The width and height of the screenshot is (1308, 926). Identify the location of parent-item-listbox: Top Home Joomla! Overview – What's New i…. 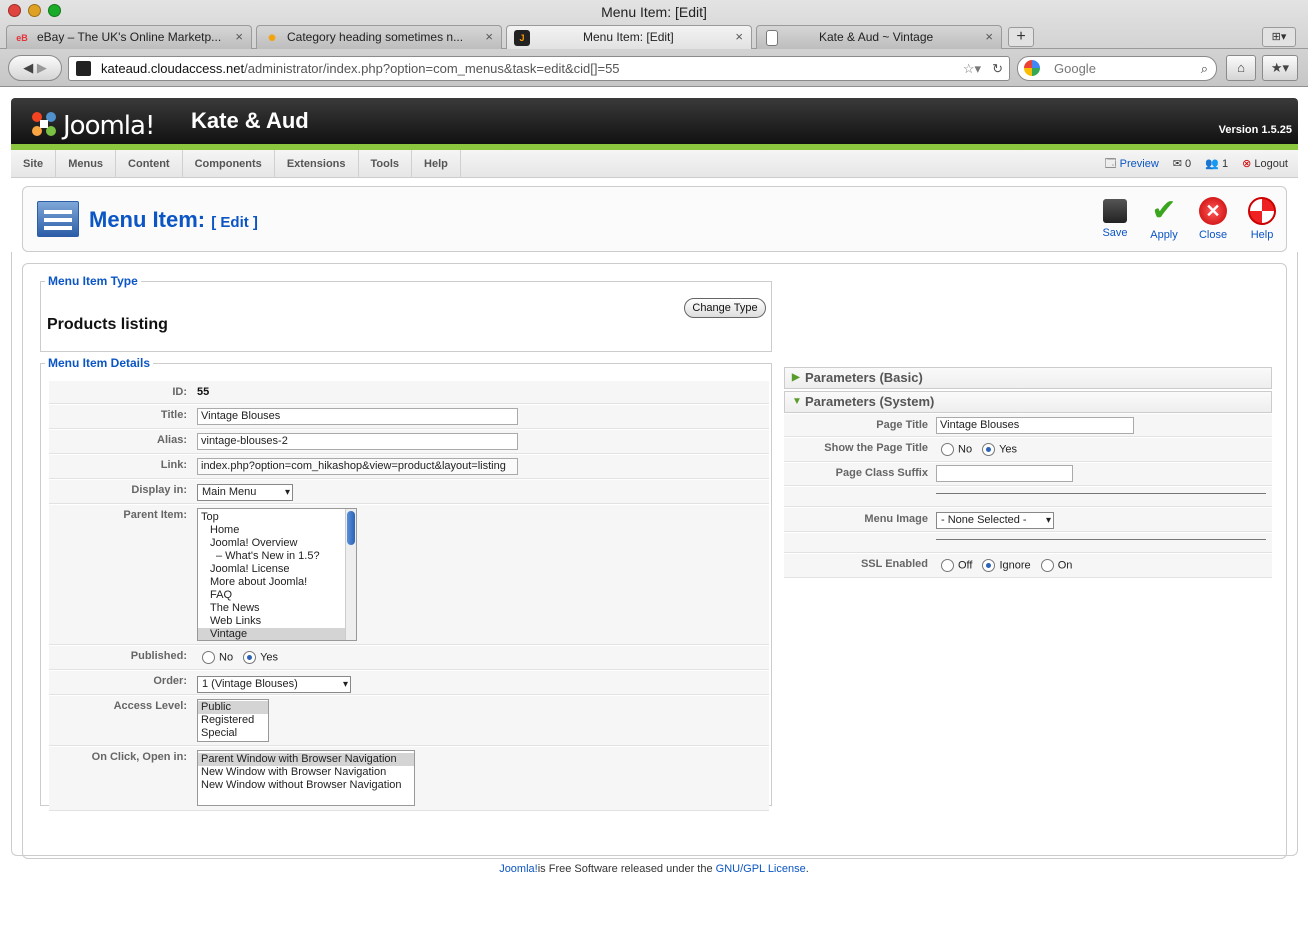
(277, 574).